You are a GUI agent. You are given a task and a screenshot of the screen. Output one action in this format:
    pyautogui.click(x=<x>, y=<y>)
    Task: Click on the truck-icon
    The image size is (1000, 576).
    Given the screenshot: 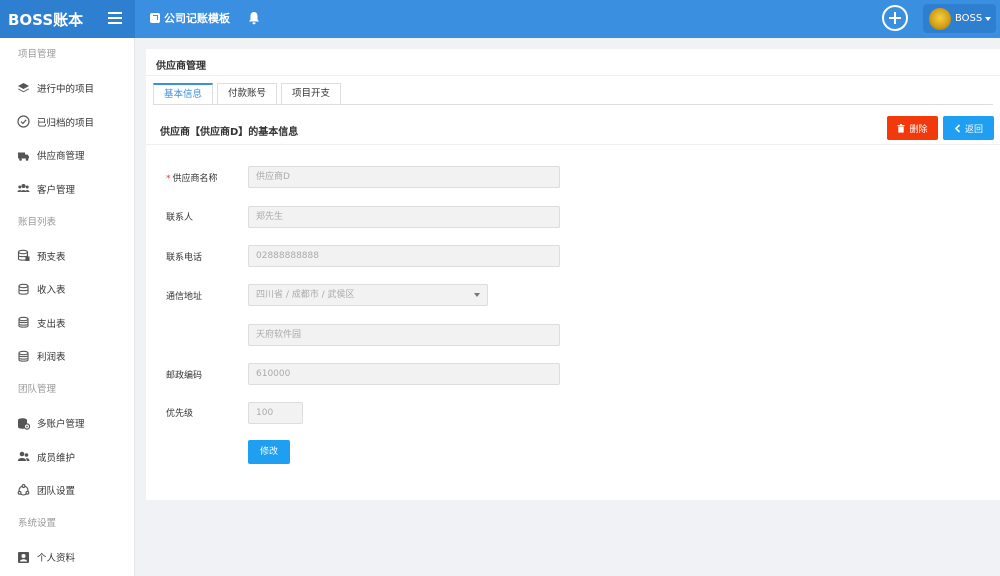 What is the action you would take?
    pyautogui.click(x=23, y=156)
    